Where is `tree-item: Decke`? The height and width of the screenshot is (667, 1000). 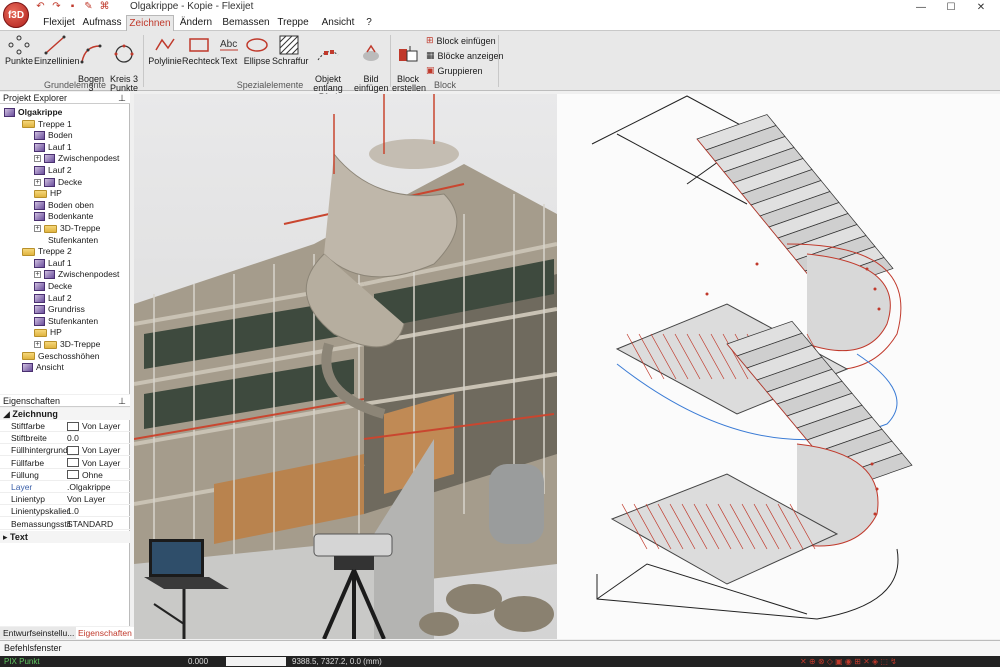 tree-item: Decke is located at coordinates (53, 286).